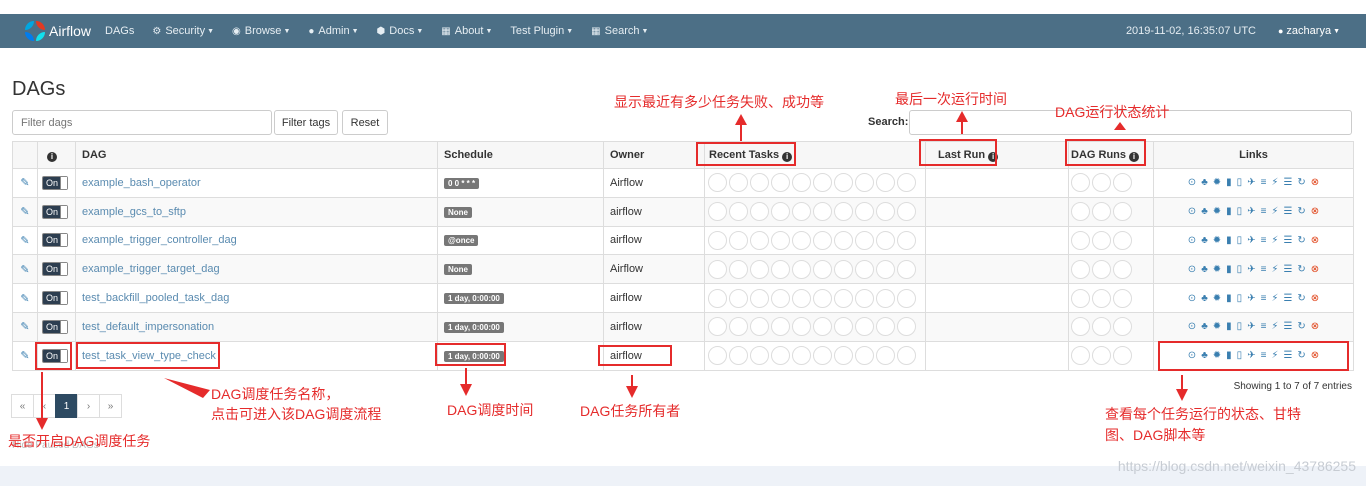 Image resolution: width=1366 pixels, height=486 pixels. Describe the element at coordinates (296, 414) in the screenshot. I see `annot-dag-name-2: 点击可进入该DAG调度流程` at that location.